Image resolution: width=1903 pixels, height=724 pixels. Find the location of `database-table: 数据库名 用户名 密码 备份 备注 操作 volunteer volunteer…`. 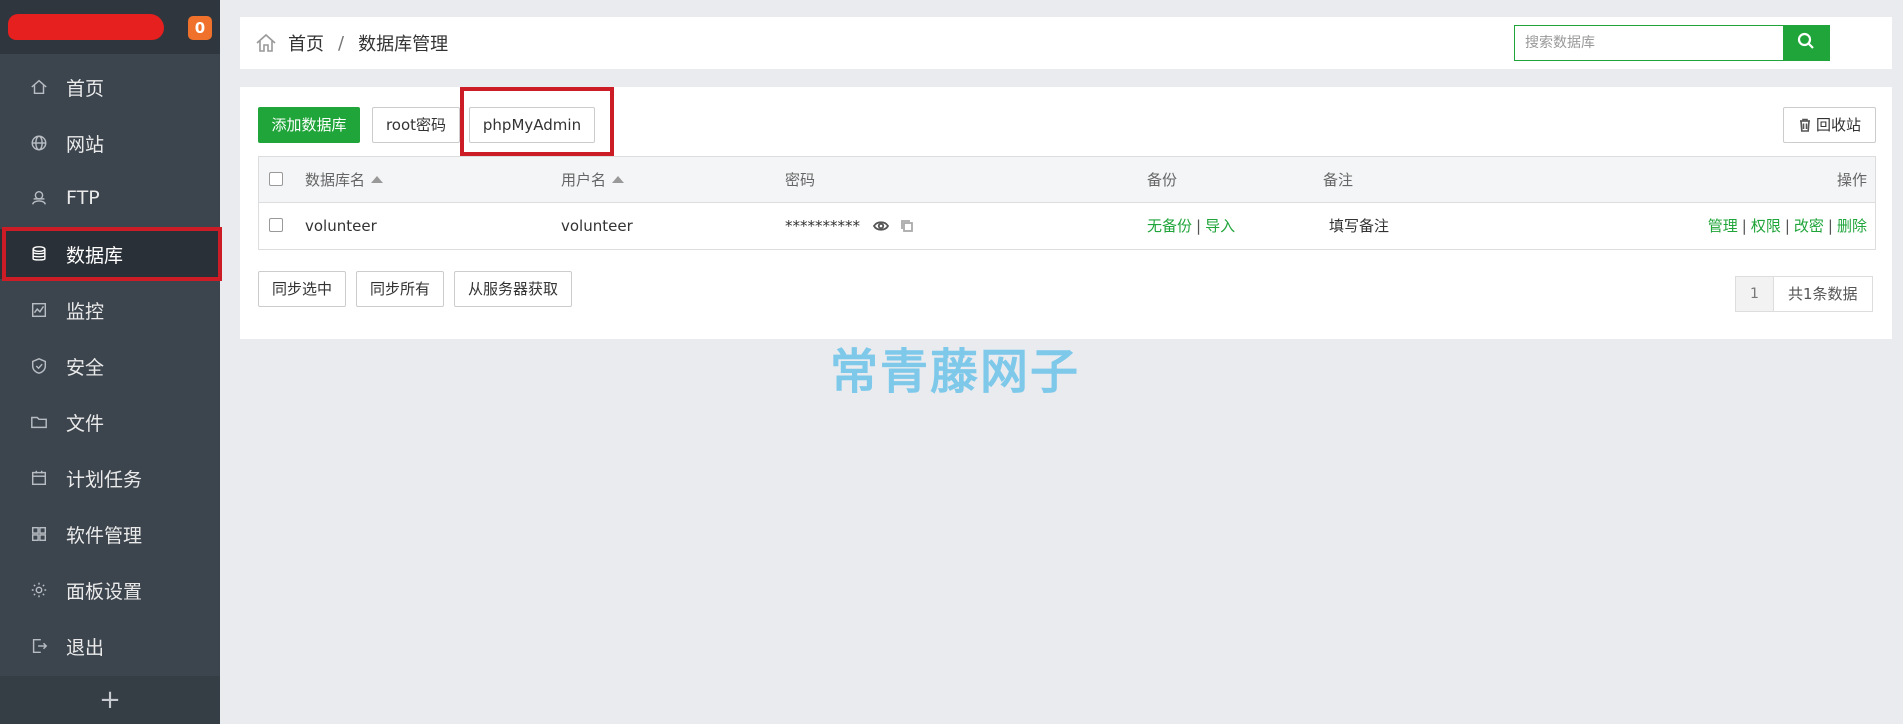

database-table: 数据库名 用户名 密码 备份 备注 操作 volunteer volunteer… is located at coordinates (1067, 203).